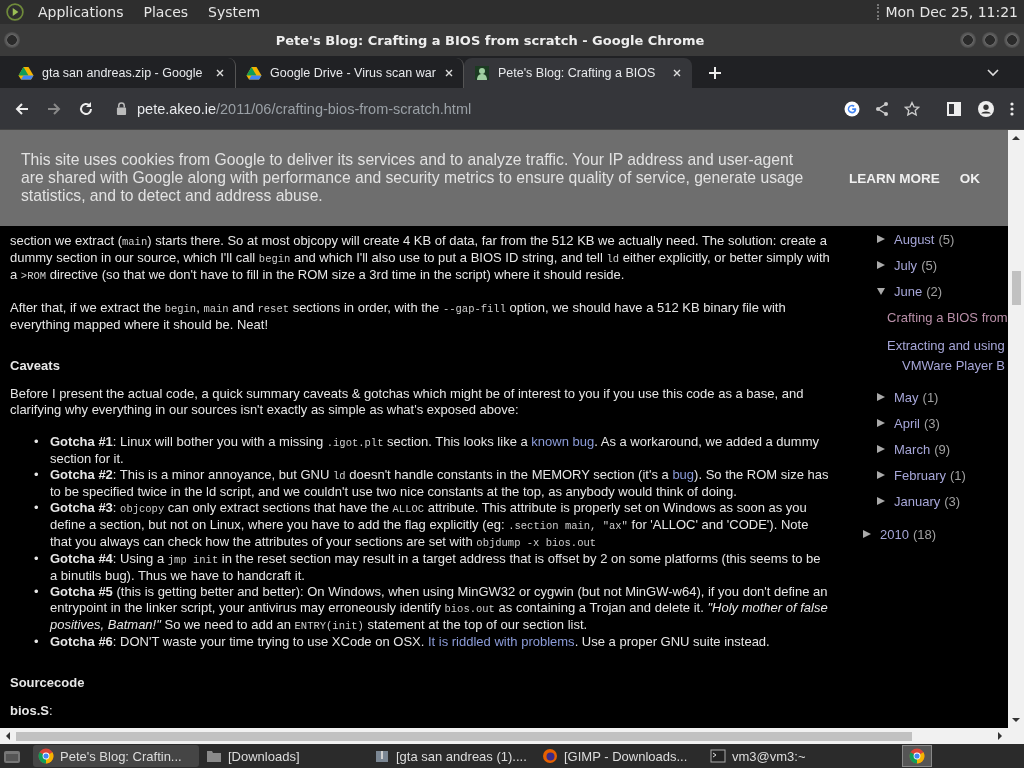 Image resolution: width=1024 pixels, height=768 pixels. What do you see at coordinates (1016, 720) in the screenshot?
I see `scroll-down-icon` at bounding box center [1016, 720].